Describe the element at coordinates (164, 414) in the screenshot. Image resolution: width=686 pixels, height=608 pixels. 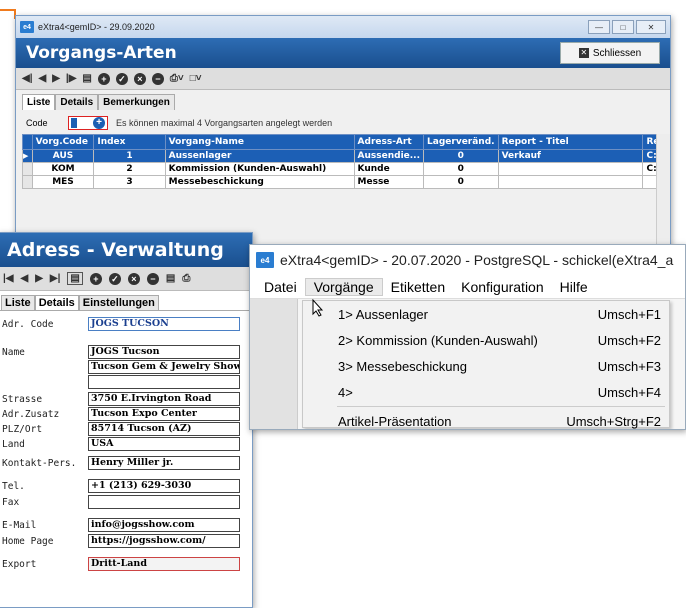
I see `adr-zusatz-field: Tucson Expo Center` at that location.